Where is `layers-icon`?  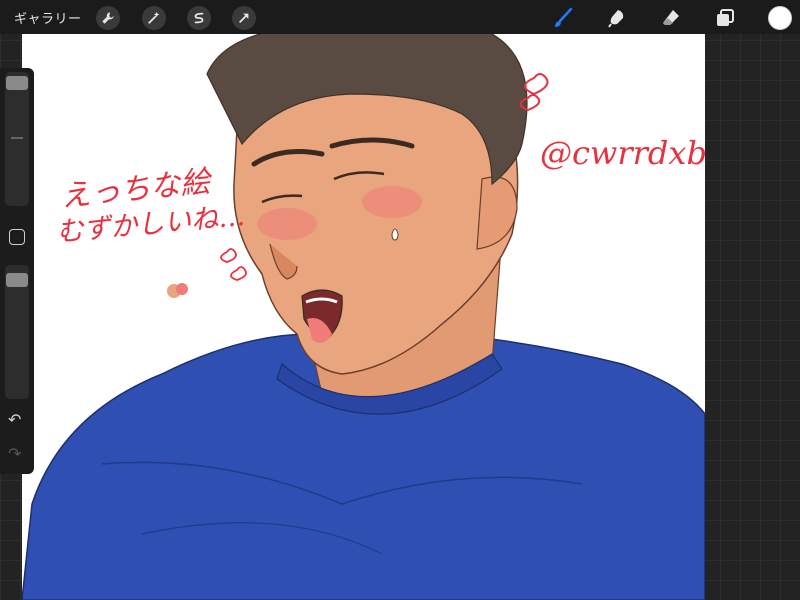
layers-icon is located at coordinates (725, 18).